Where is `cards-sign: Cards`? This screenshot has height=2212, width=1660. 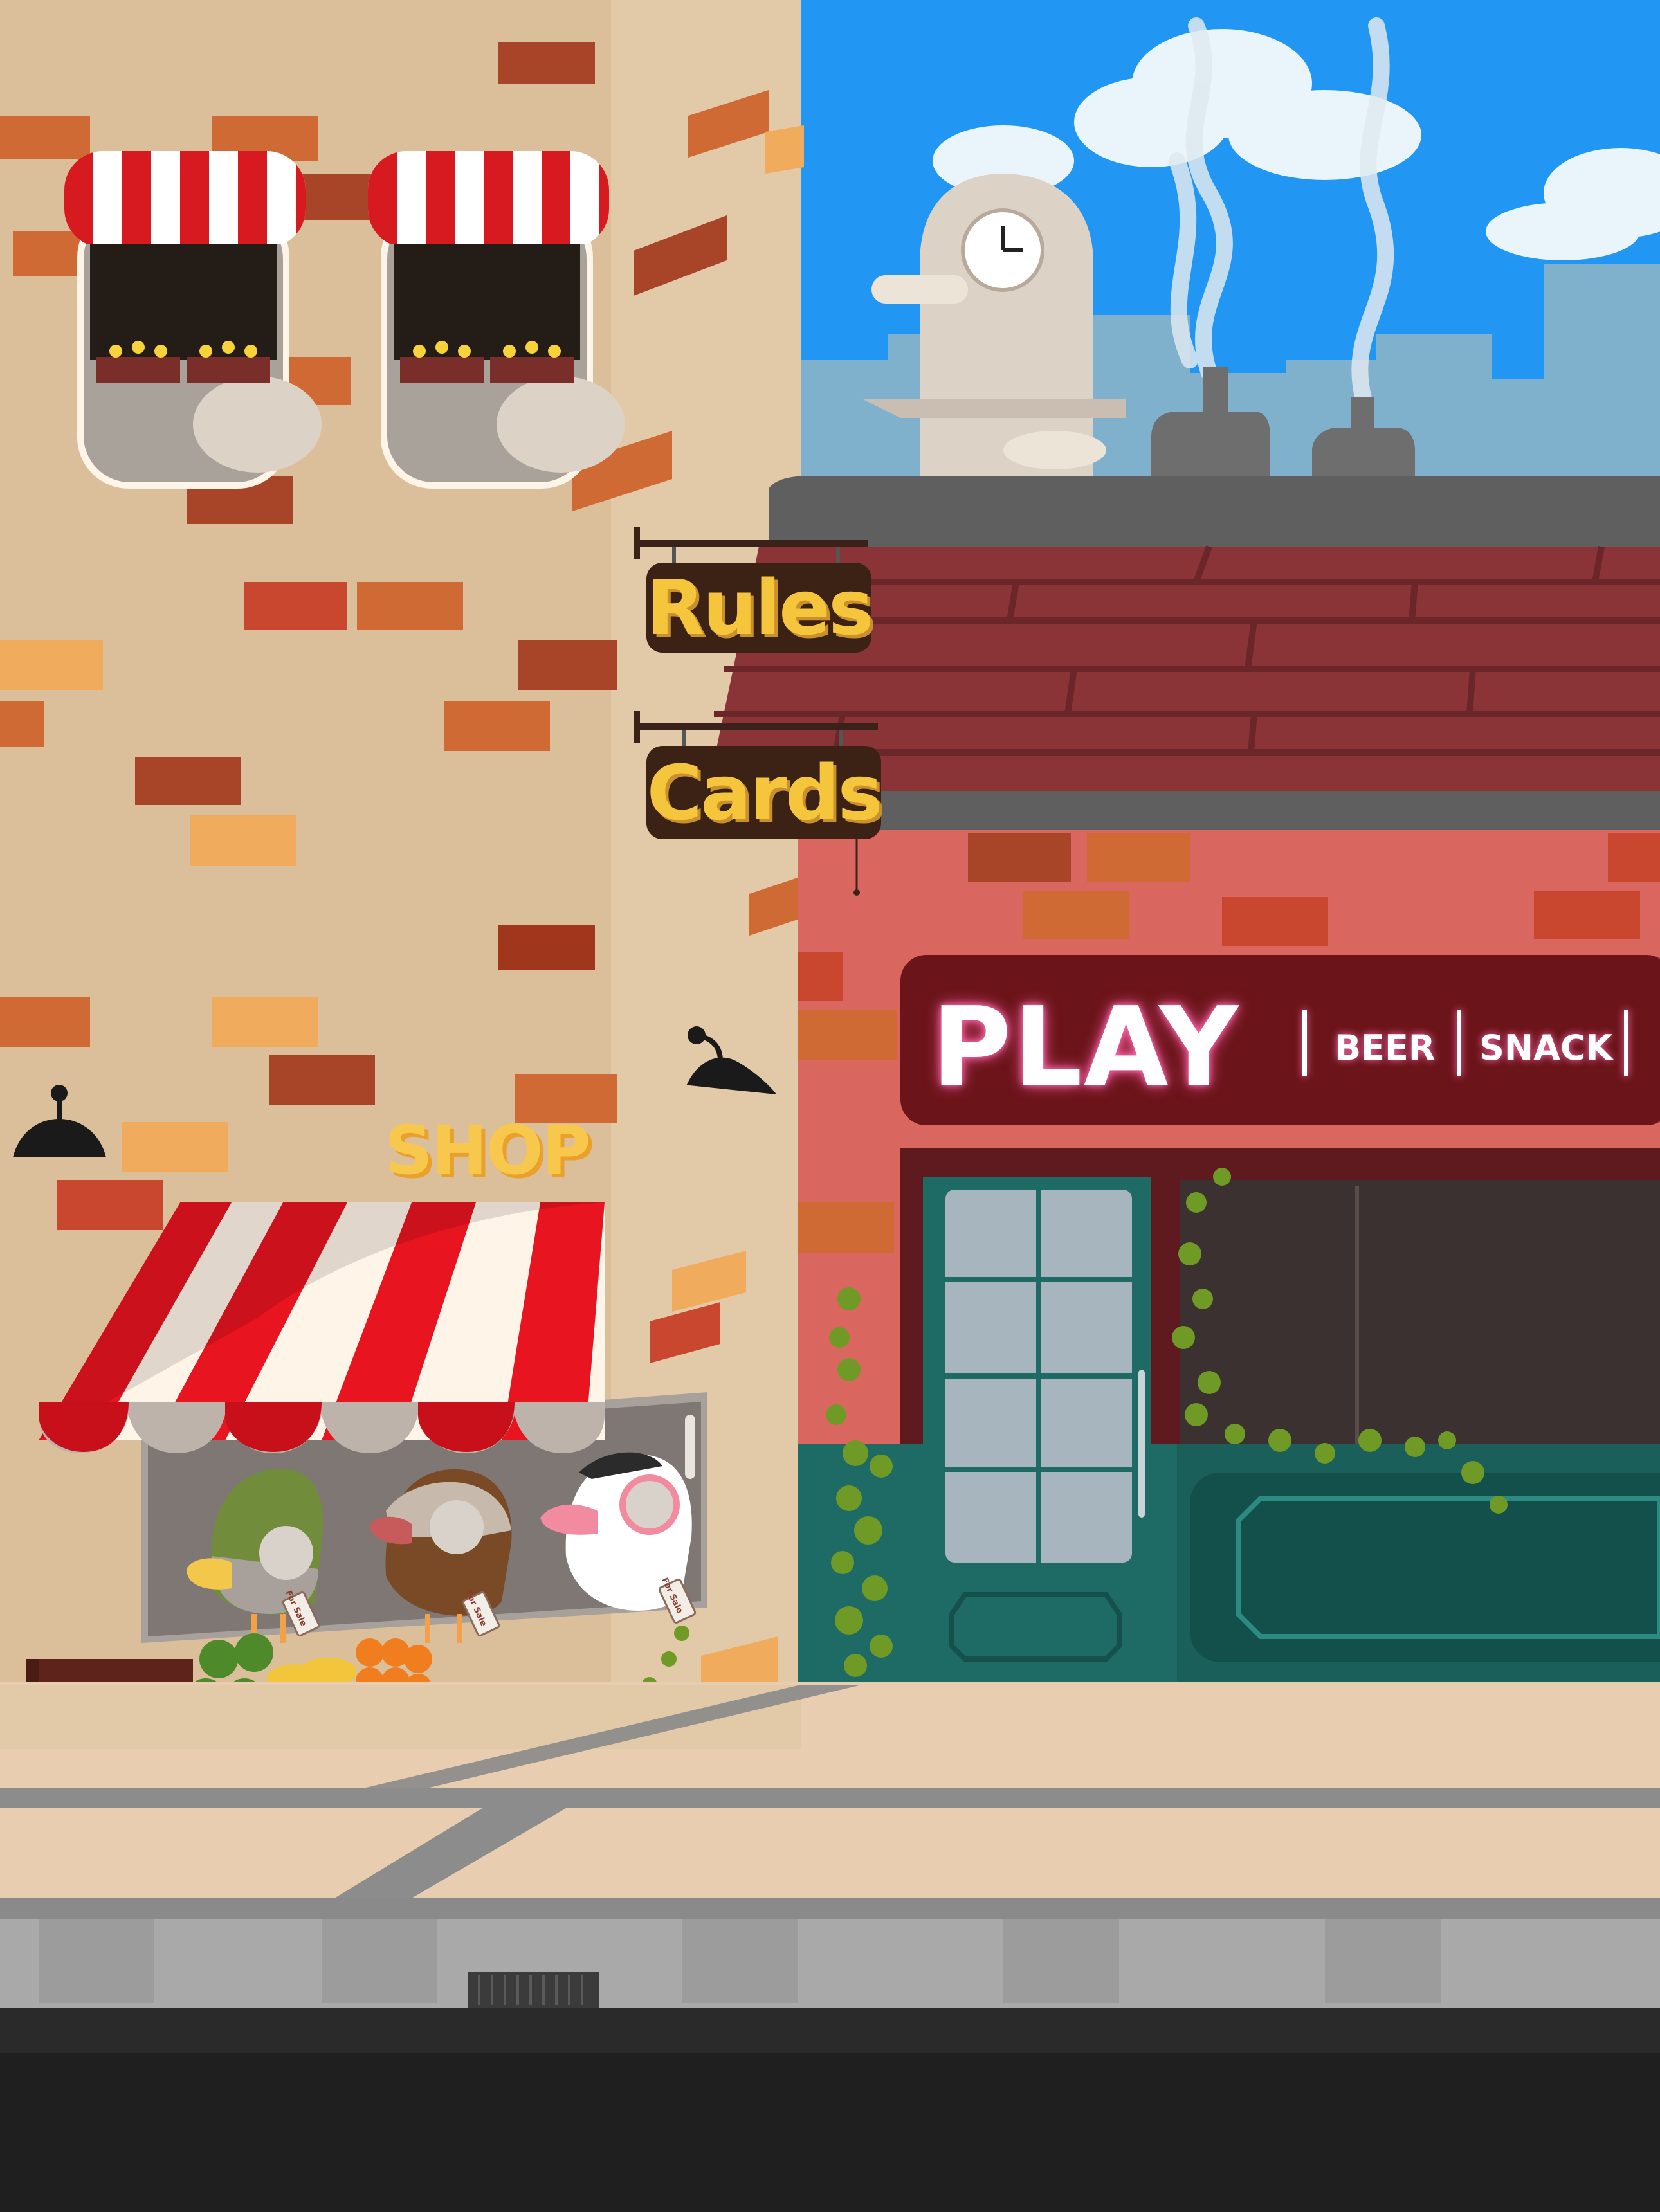 cards-sign: Cards is located at coordinates (764, 792).